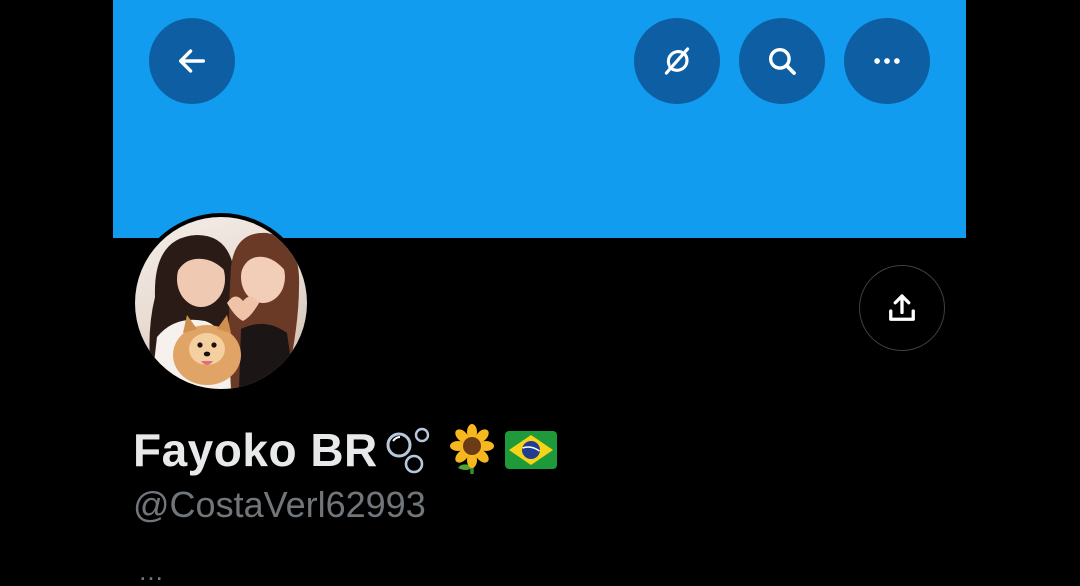 Image resolution: width=1080 pixels, height=586 pixels. I want to click on back-button, so click(192, 61).